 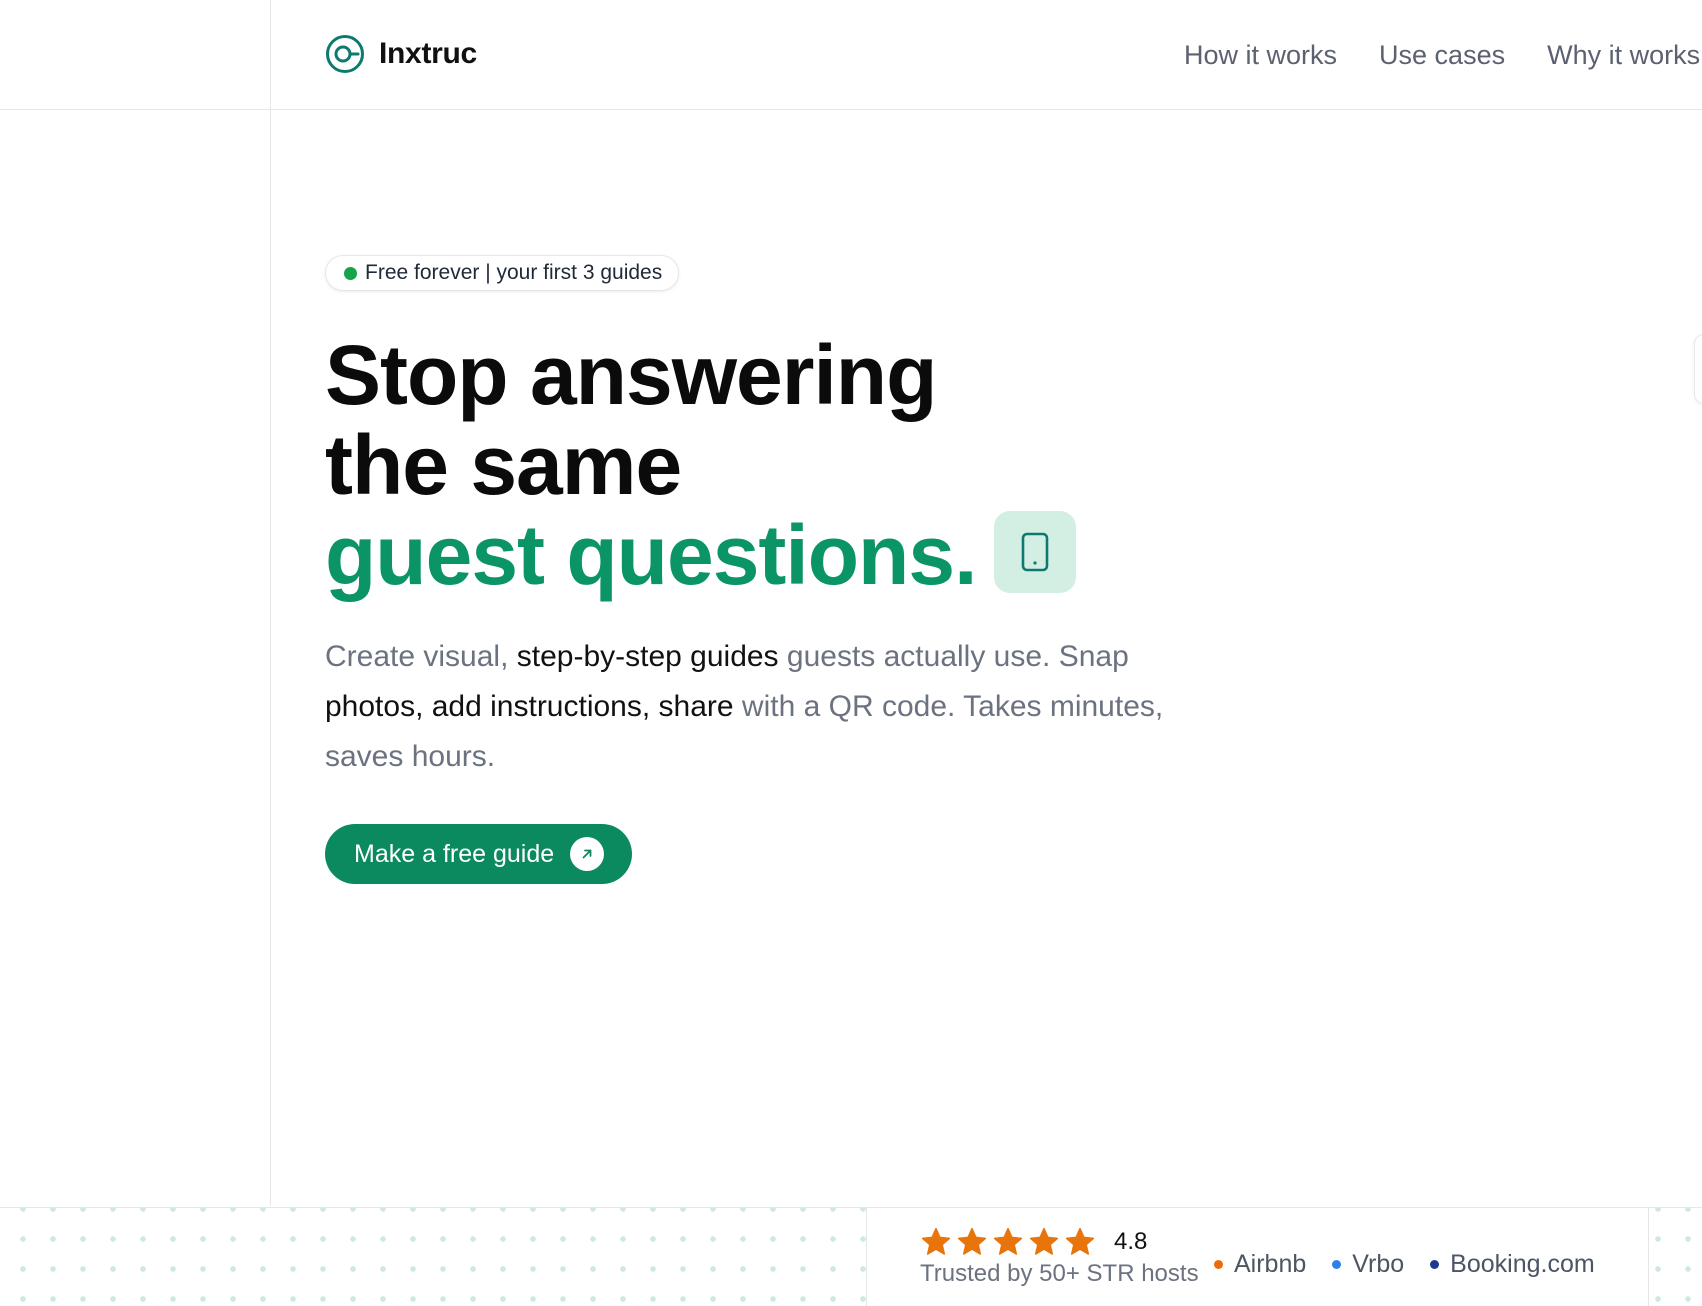 What do you see at coordinates (421, 656) in the screenshot?
I see `sub-part-1: Create visual,` at bounding box center [421, 656].